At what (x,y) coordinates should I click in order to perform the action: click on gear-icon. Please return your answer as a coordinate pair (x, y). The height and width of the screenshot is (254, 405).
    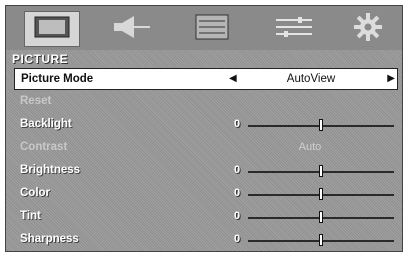
    Looking at the image, I should click on (368, 29).